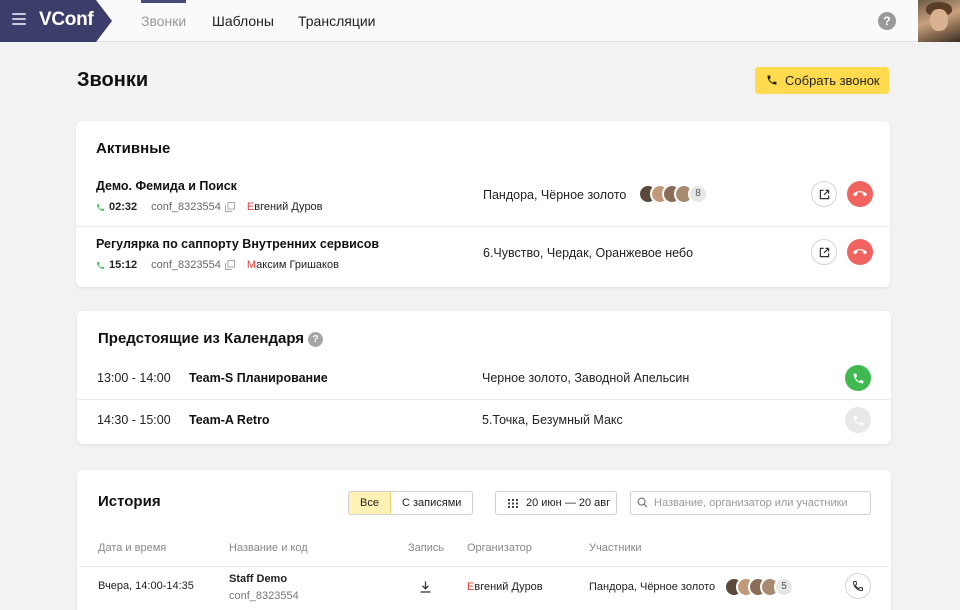 This screenshot has width=960, height=610. What do you see at coordinates (129, 501) in the screenshot?
I see `history-title: История` at bounding box center [129, 501].